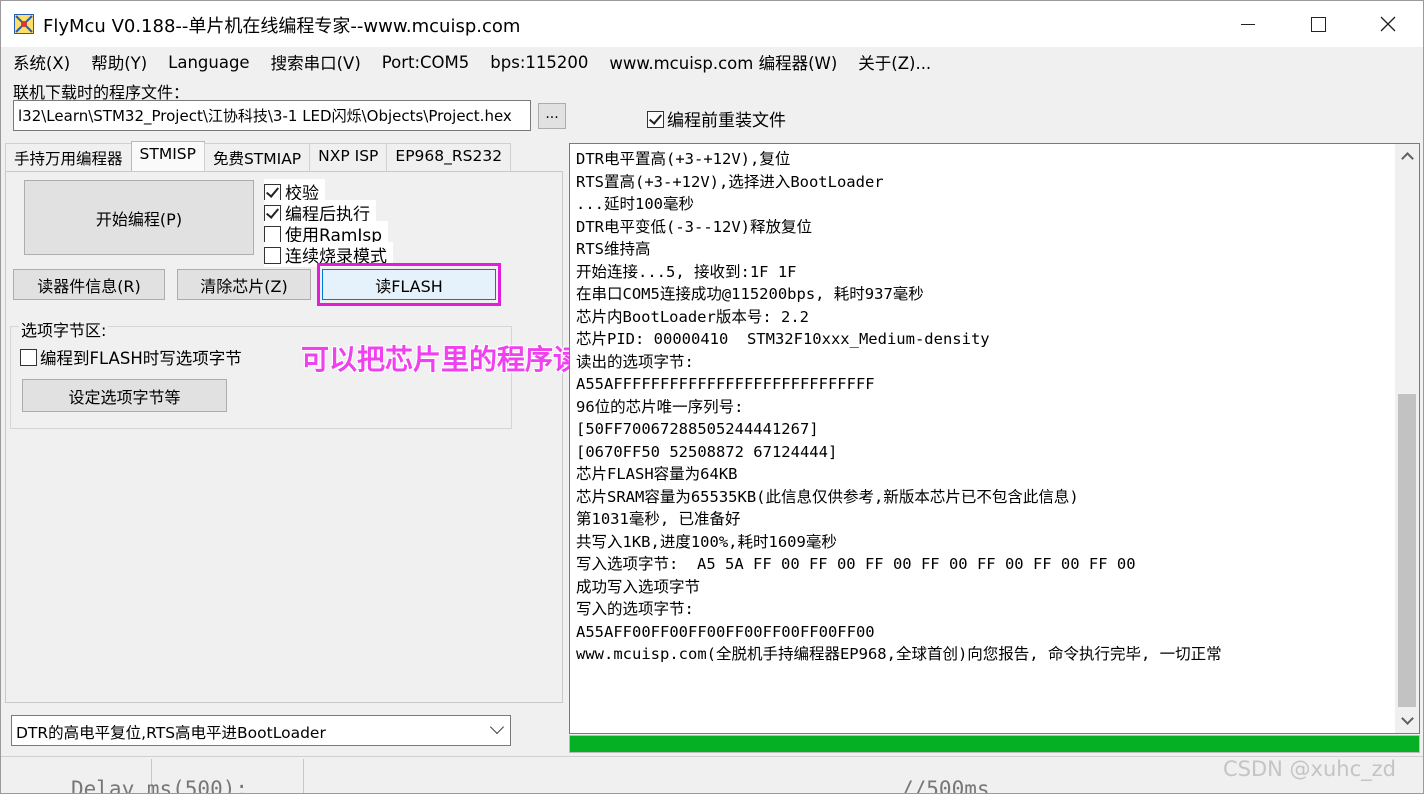  What do you see at coordinates (89, 284) in the screenshot?
I see `read-device-info-button: 读器件信息(R)` at bounding box center [89, 284].